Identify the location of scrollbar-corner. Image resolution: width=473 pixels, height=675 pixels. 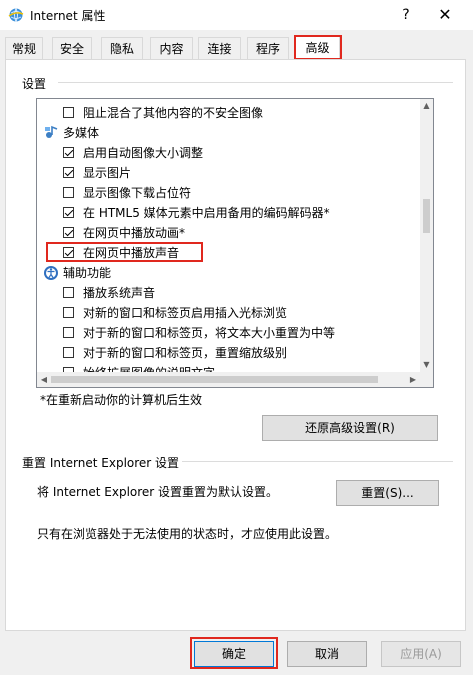
(426, 379).